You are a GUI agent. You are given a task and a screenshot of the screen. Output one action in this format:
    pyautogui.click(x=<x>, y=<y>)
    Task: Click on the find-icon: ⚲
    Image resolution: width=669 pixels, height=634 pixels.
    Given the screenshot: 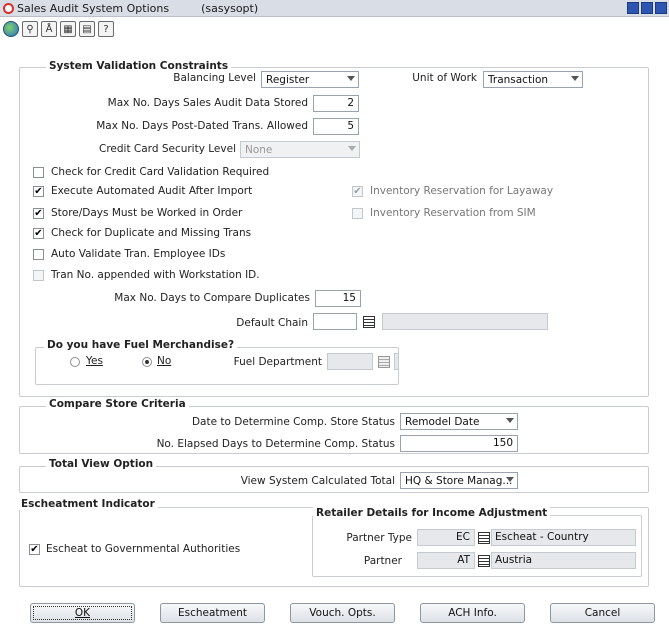 What is the action you would take?
    pyautogui.click(x=30, y=29)
    